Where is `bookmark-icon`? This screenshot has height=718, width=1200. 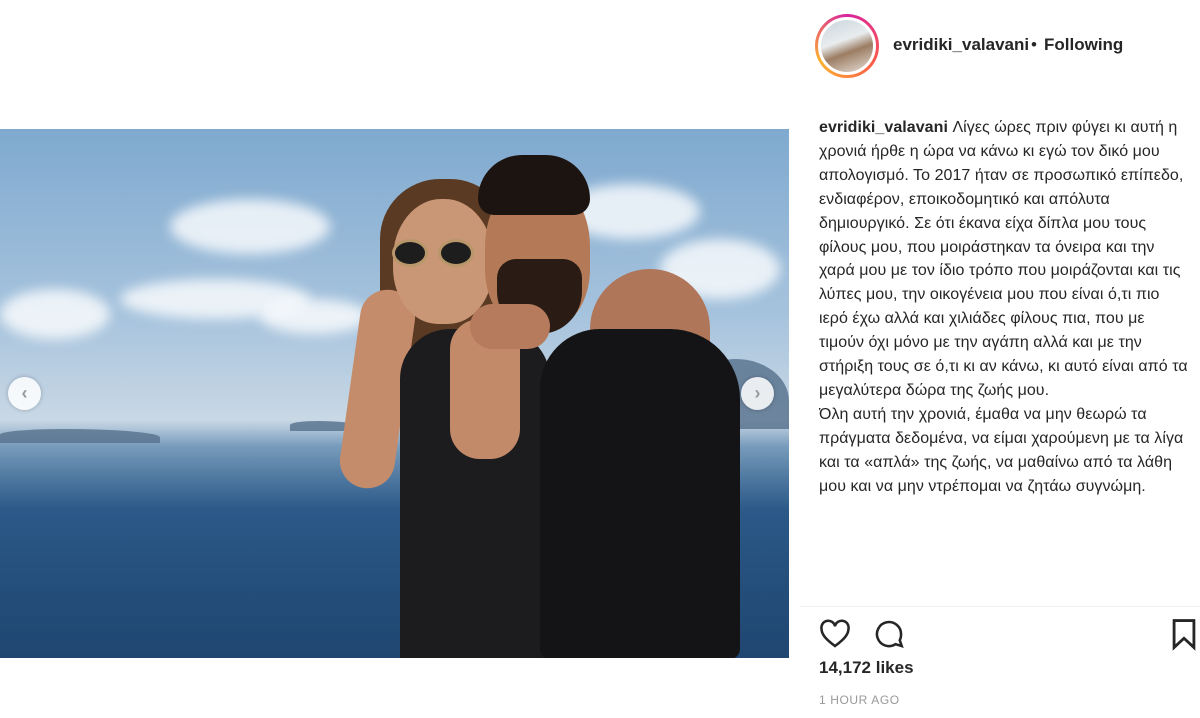 bookmark-icon is located at coordinates (1184, 635).